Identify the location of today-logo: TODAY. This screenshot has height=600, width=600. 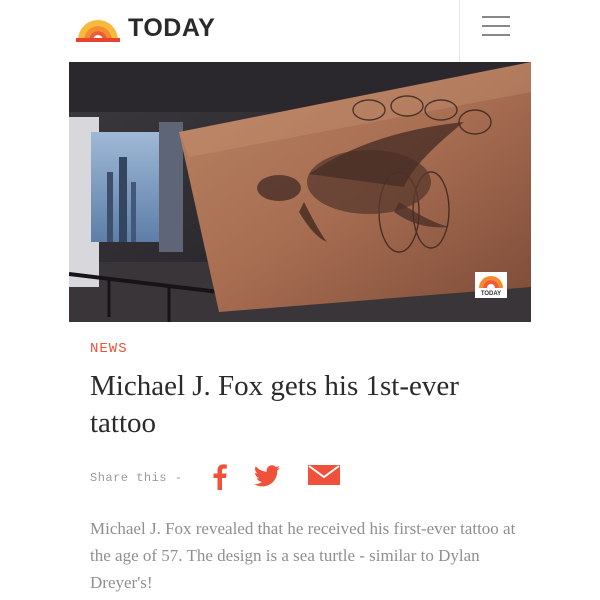
(145, 28).